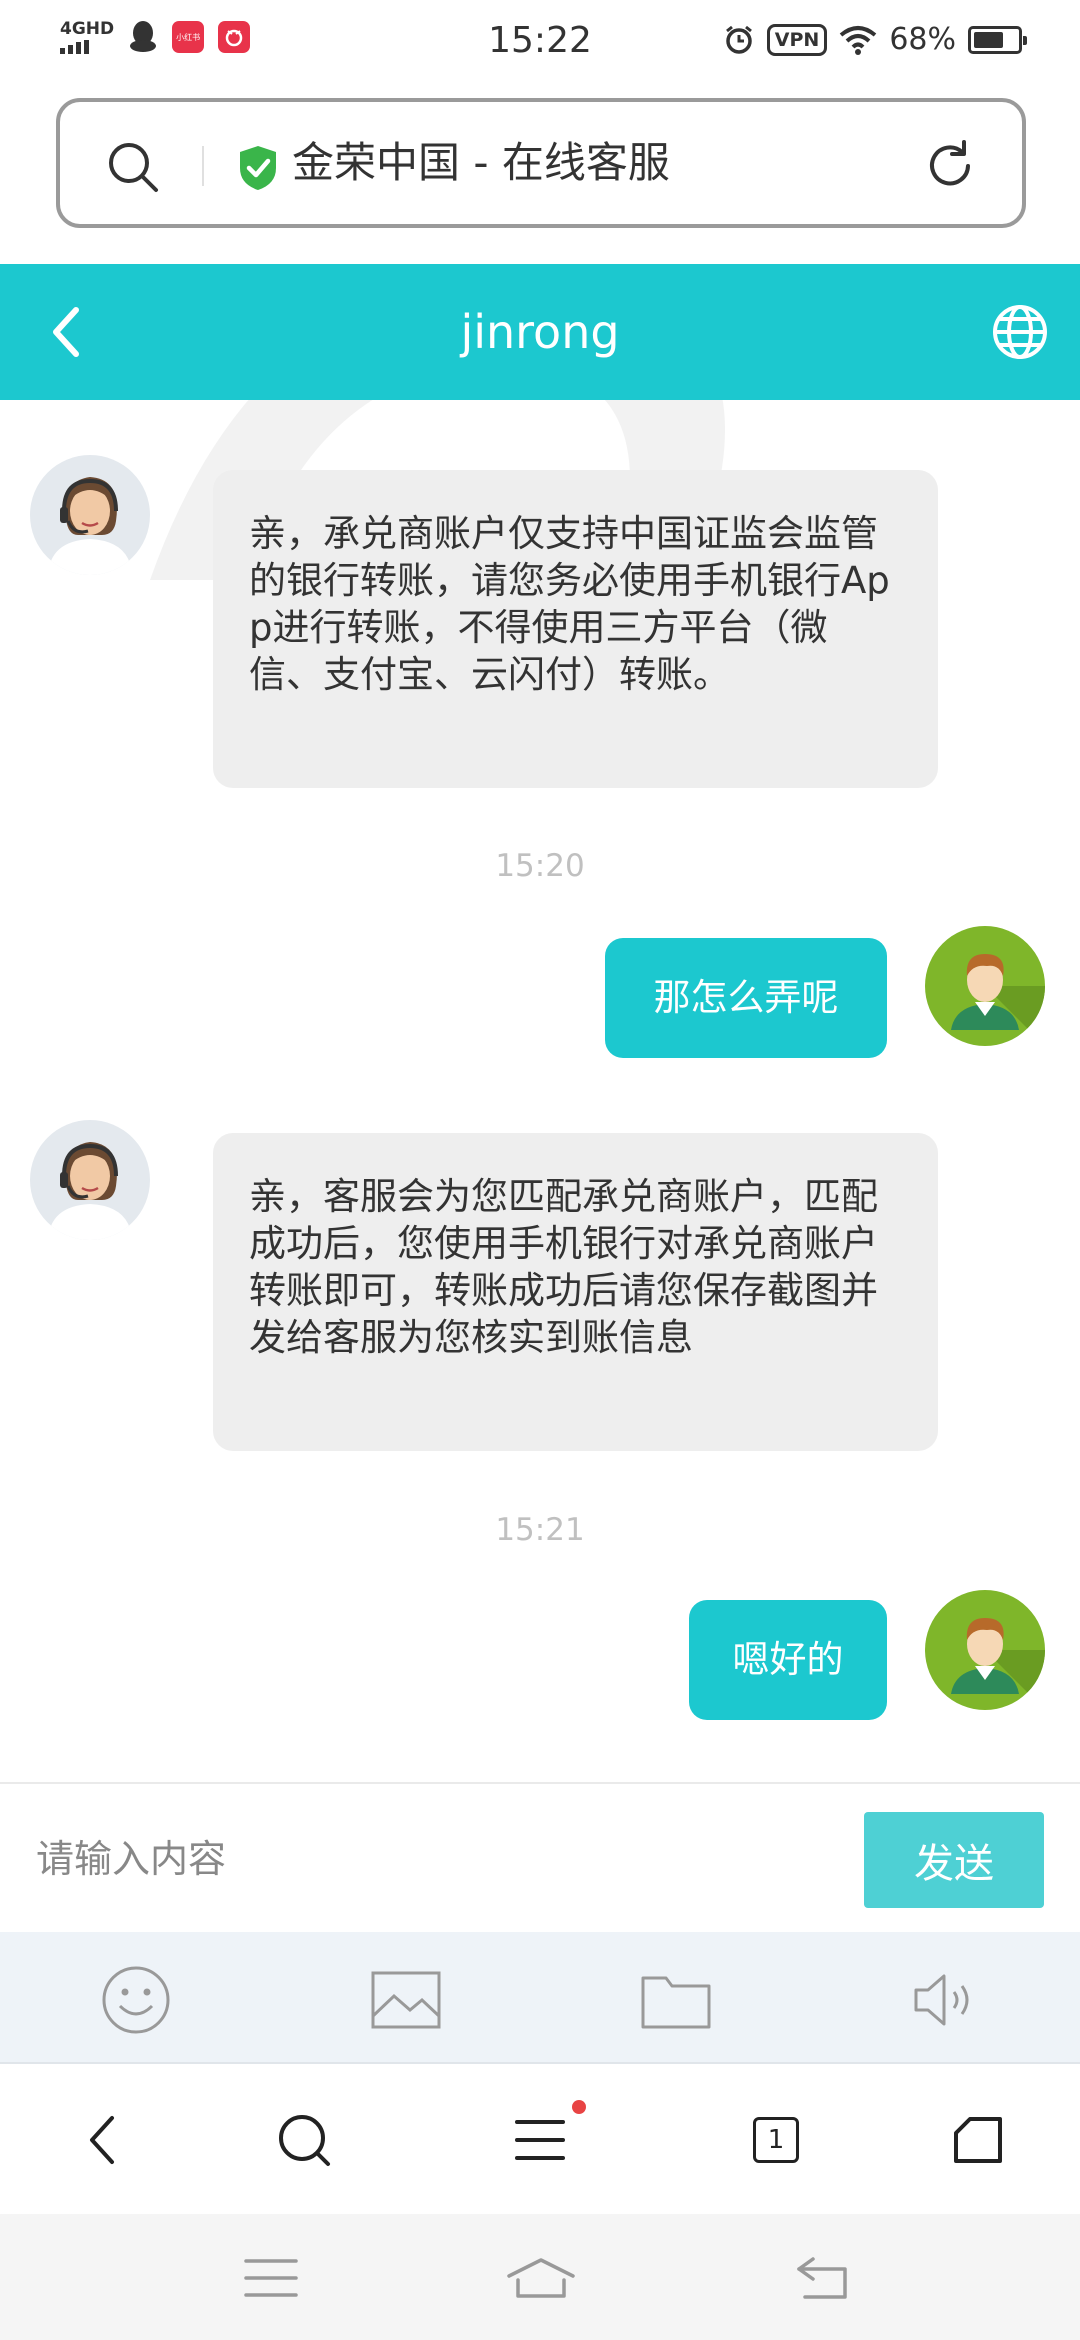 The width and height of the screenshot is (1080, 2340). Describe the element at coordinates (797, 39) in the screenshot. I see `vpn-badge: VPN` at that location.